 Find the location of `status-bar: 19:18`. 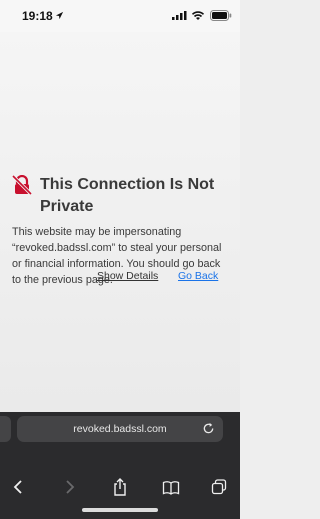

status-bar: 19:18 is located at coordinates (120, 16).